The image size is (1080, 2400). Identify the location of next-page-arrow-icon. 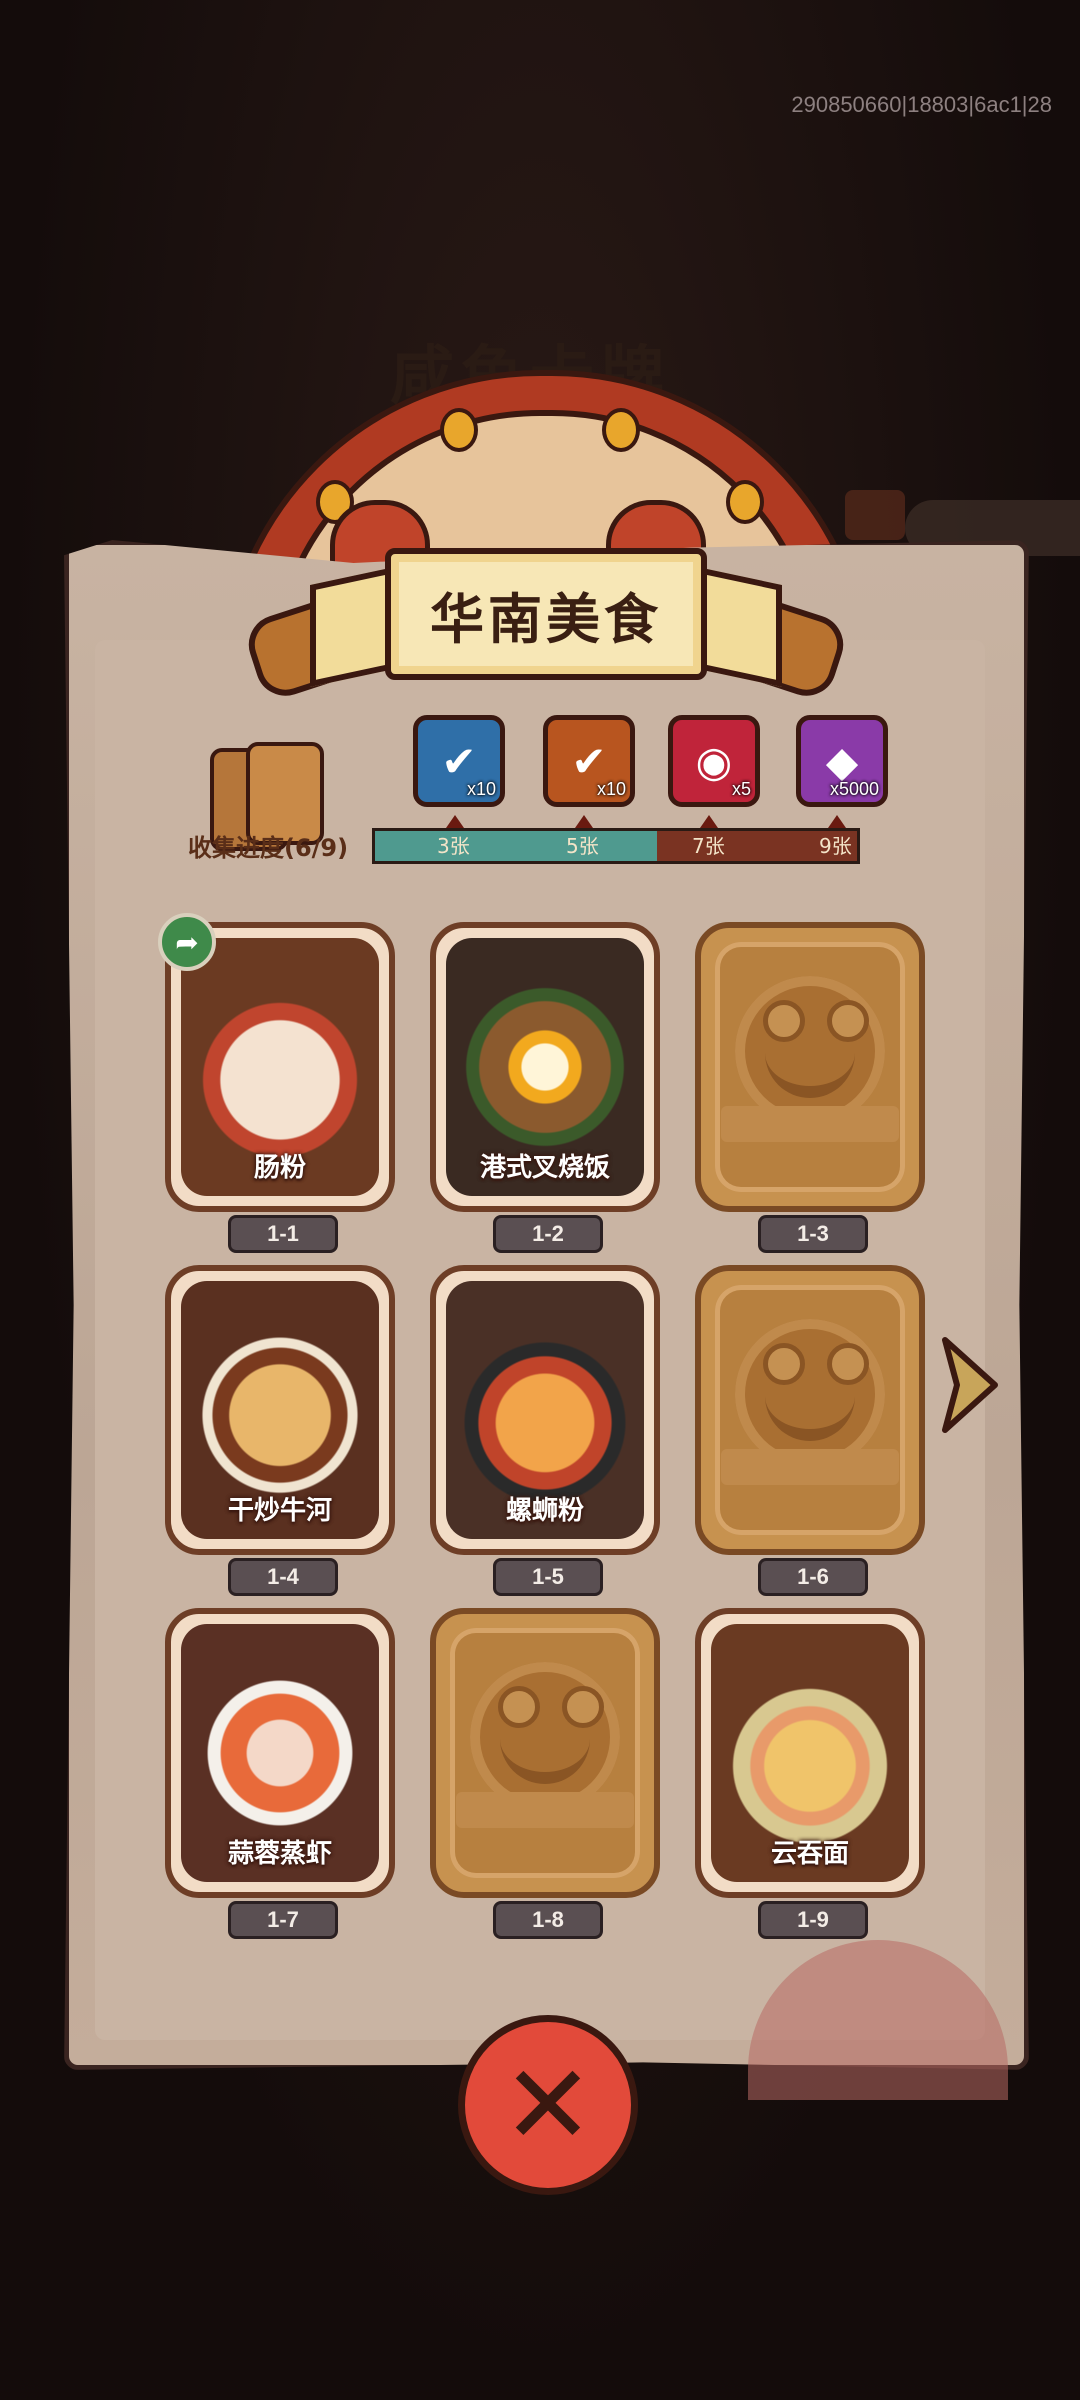
(970, 1385).